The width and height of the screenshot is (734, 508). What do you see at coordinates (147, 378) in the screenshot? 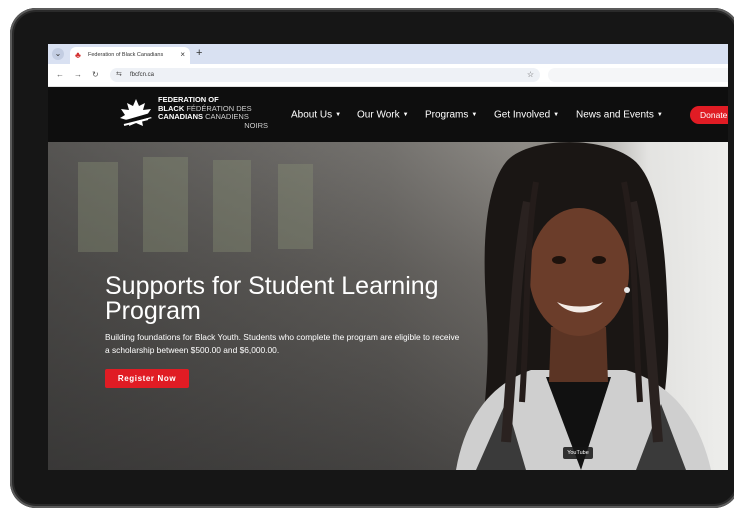
I see `register-now-button: Register Now` at bounding box center [147, 378].